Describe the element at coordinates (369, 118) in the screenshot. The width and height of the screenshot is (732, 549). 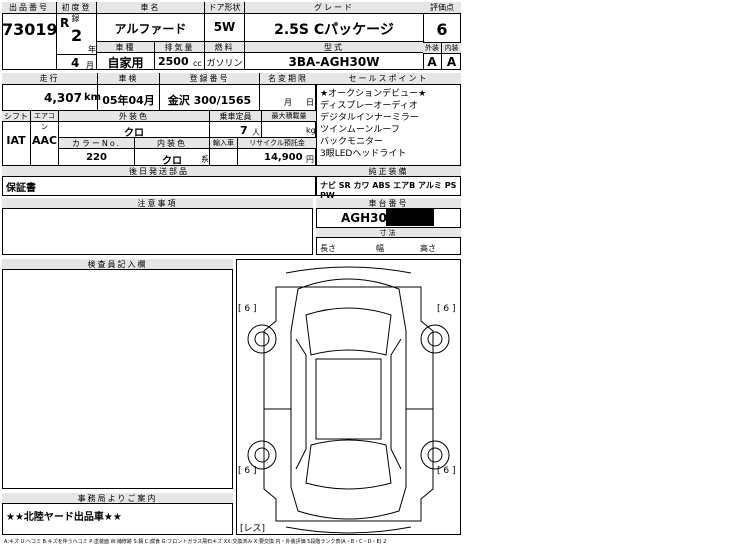
I see `sales-point-item: デジタルインナーミラー` at that location.